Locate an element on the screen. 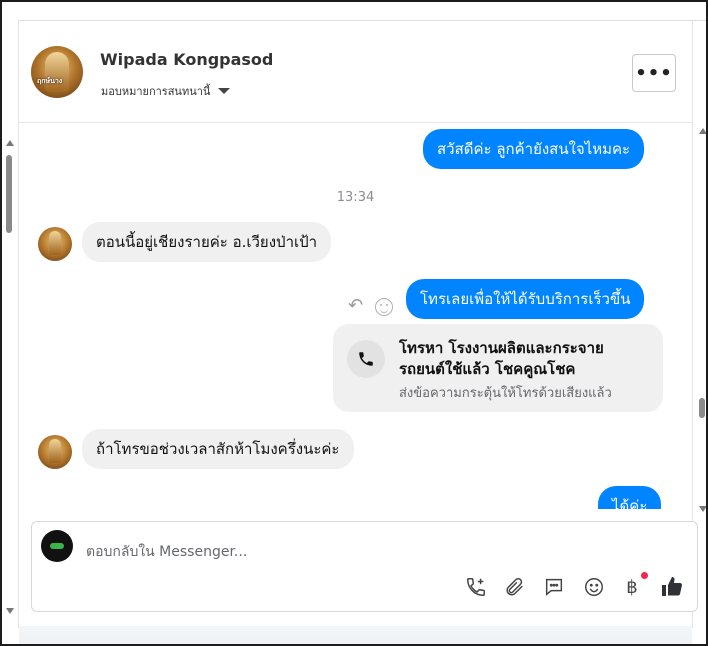 The image size is (708, 646). assign-conversation-dropdown: มอบหมายการสนทนานี้ is located at coordinates (166, 91).